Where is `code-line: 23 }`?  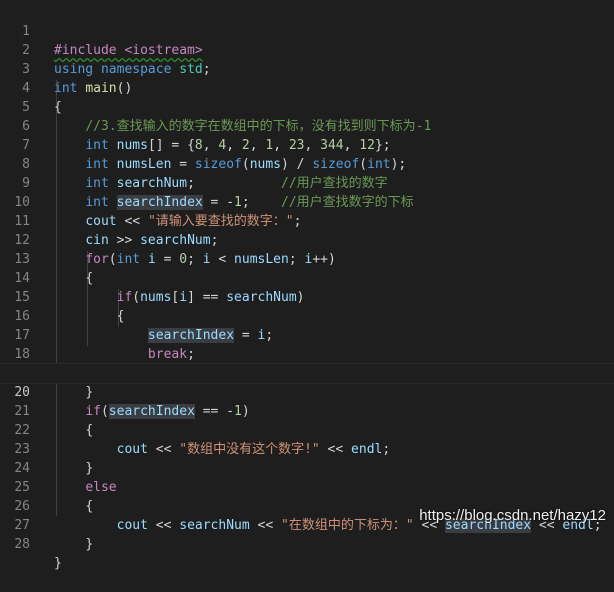 code-line: 23 } is located at coordinates (307, 448).